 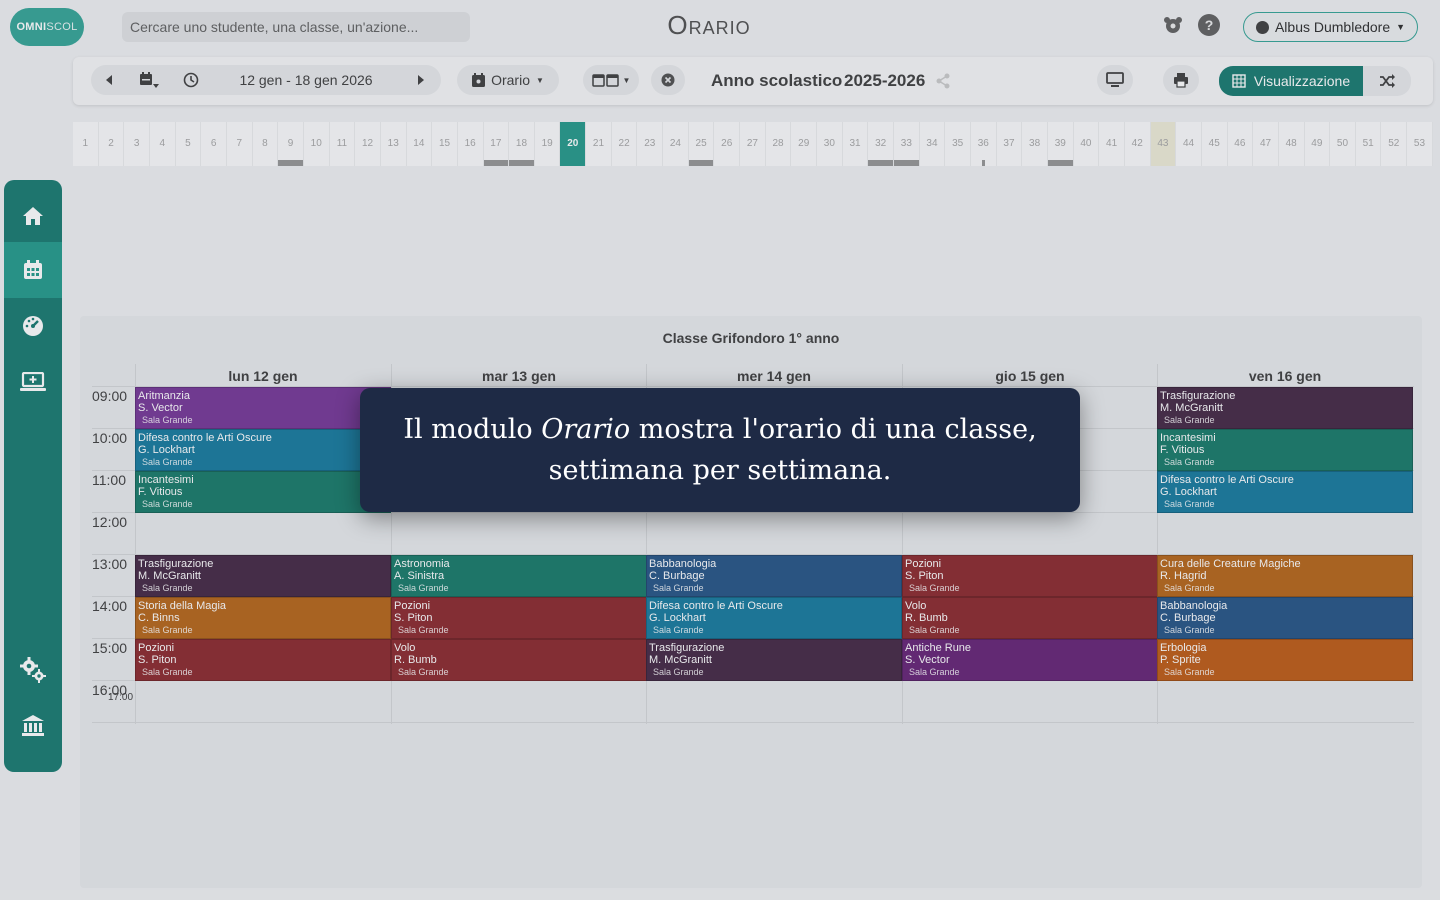 I want to click on week-35: 35, so click(x=958, y=144).